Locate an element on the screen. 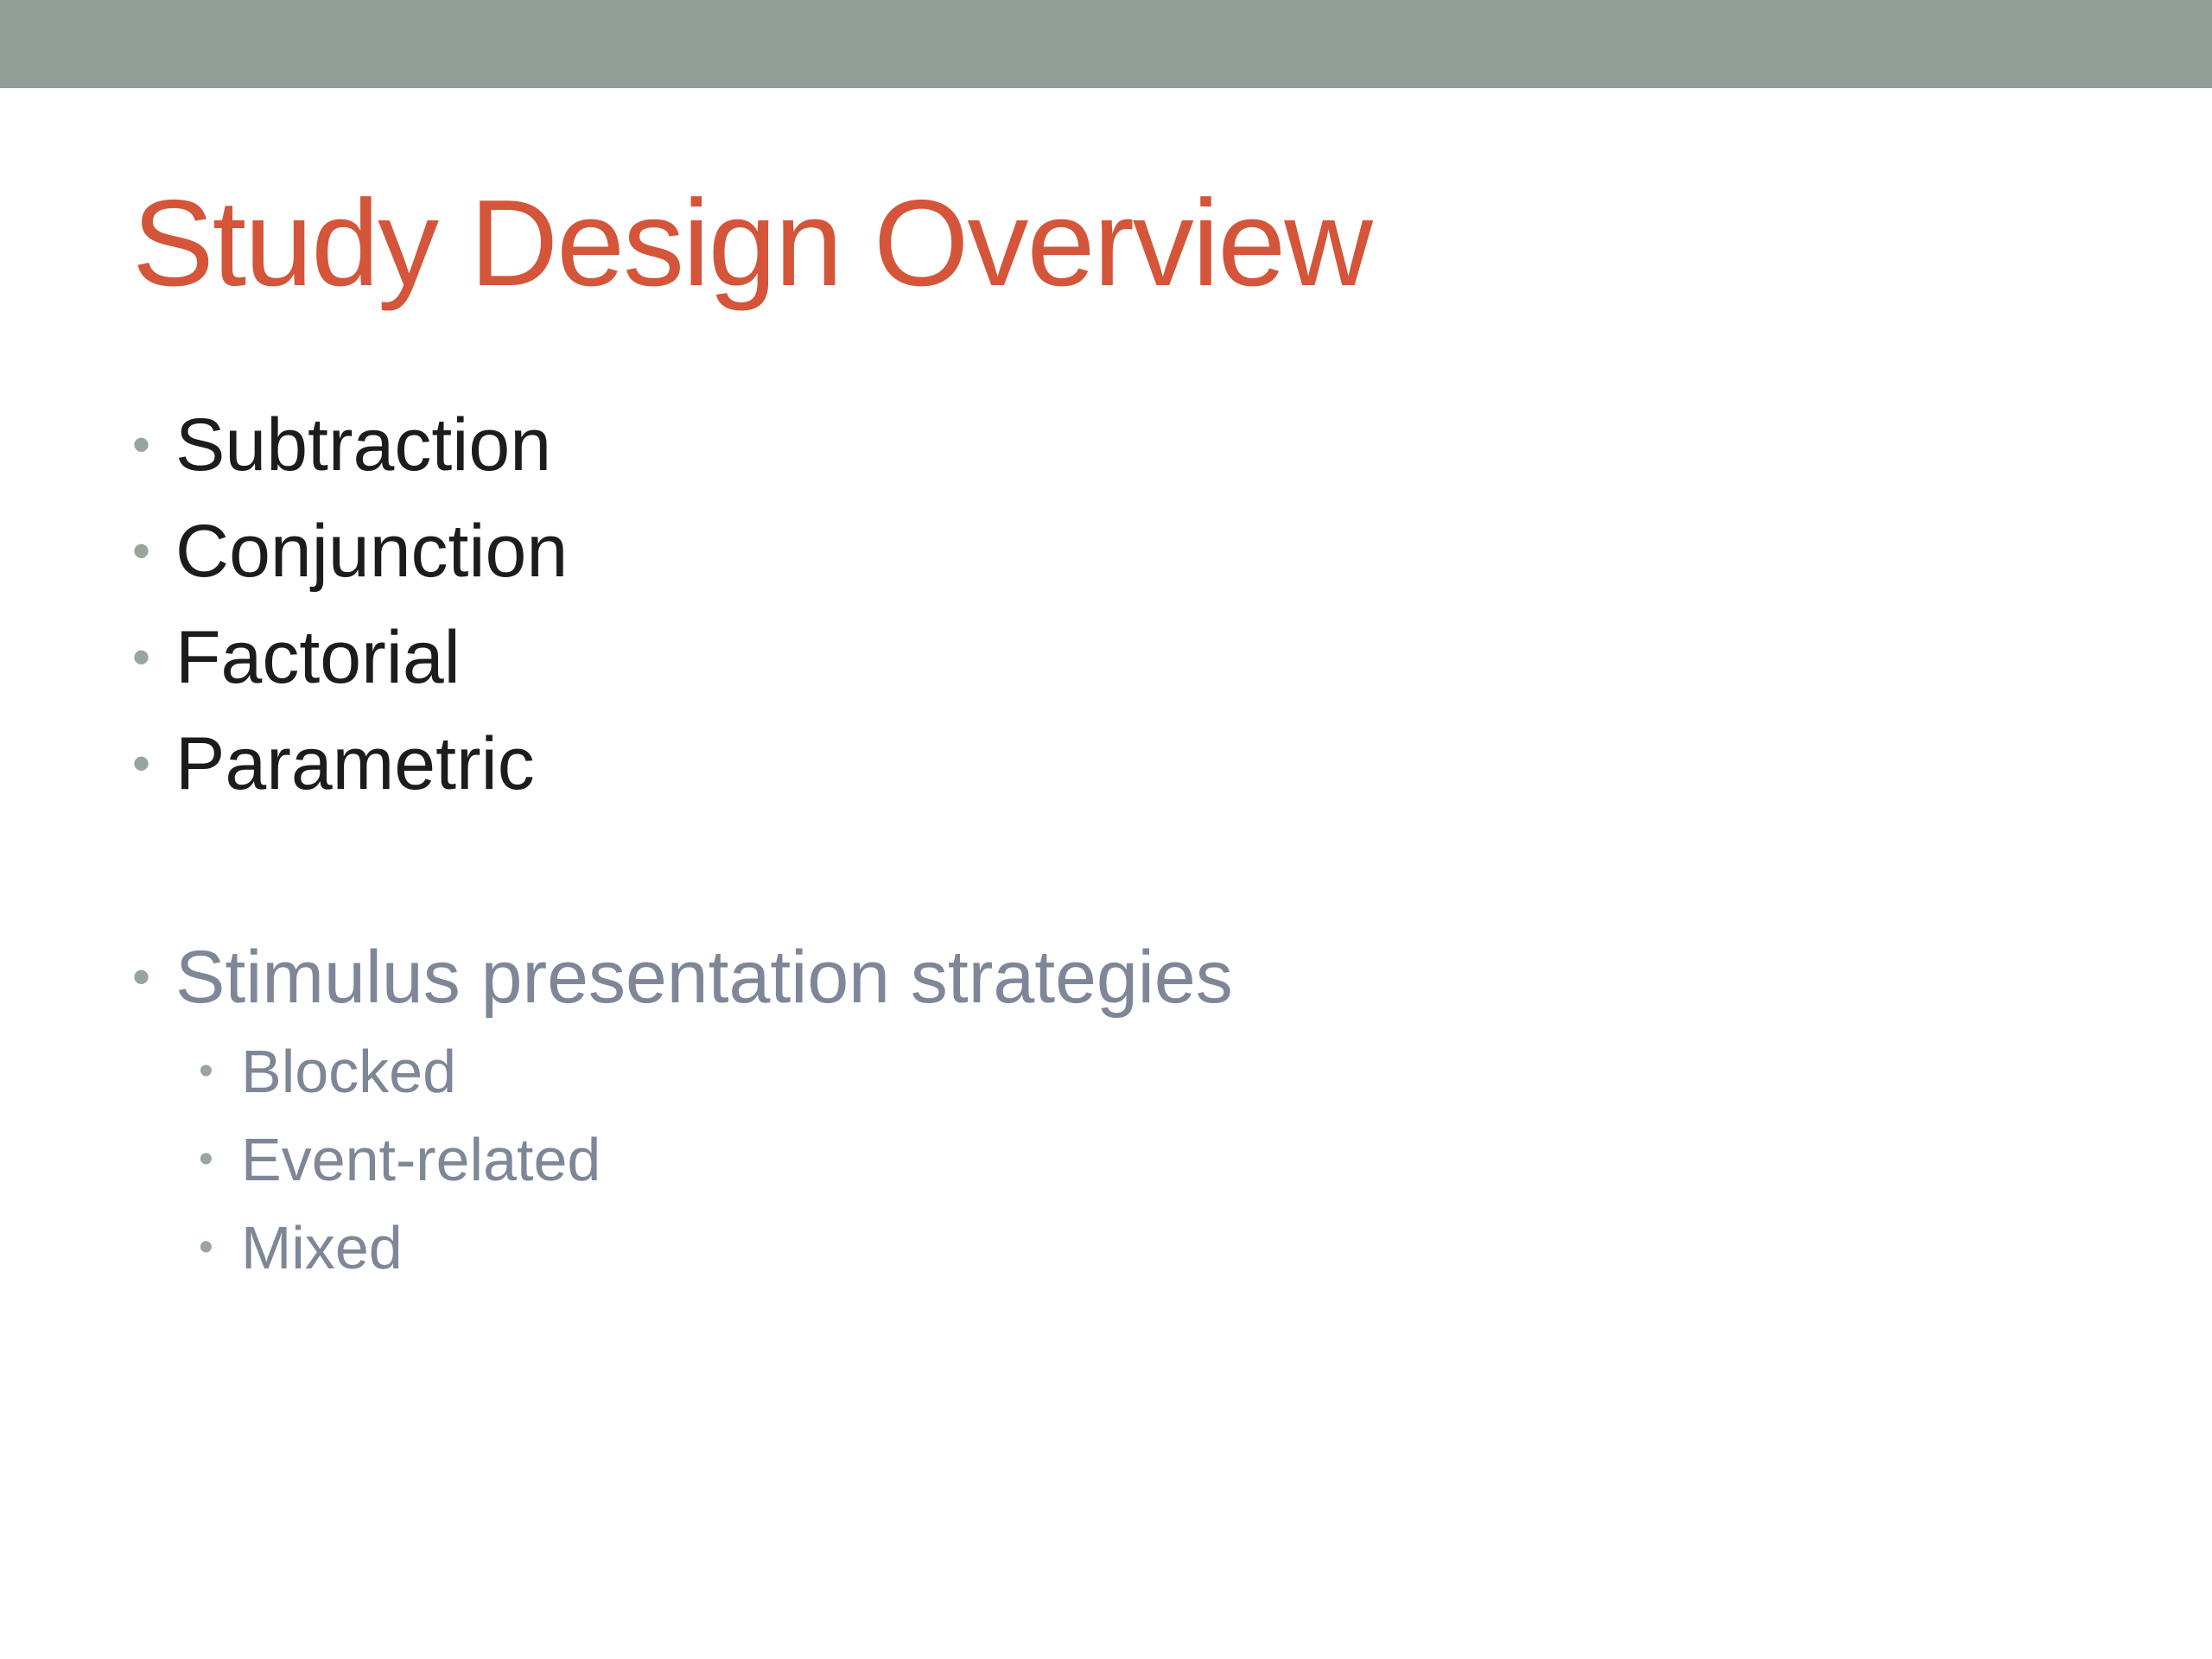 This screenshot has width=2212, height=1659. slide-title: Study Design Overview is located at coordinates (752, 243).